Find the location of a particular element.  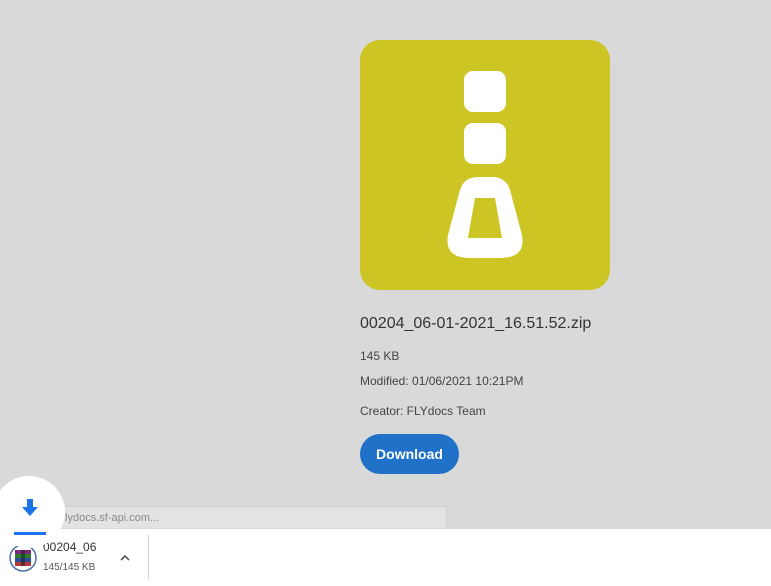

file-thumbnail is located at coordinates (485, 165).